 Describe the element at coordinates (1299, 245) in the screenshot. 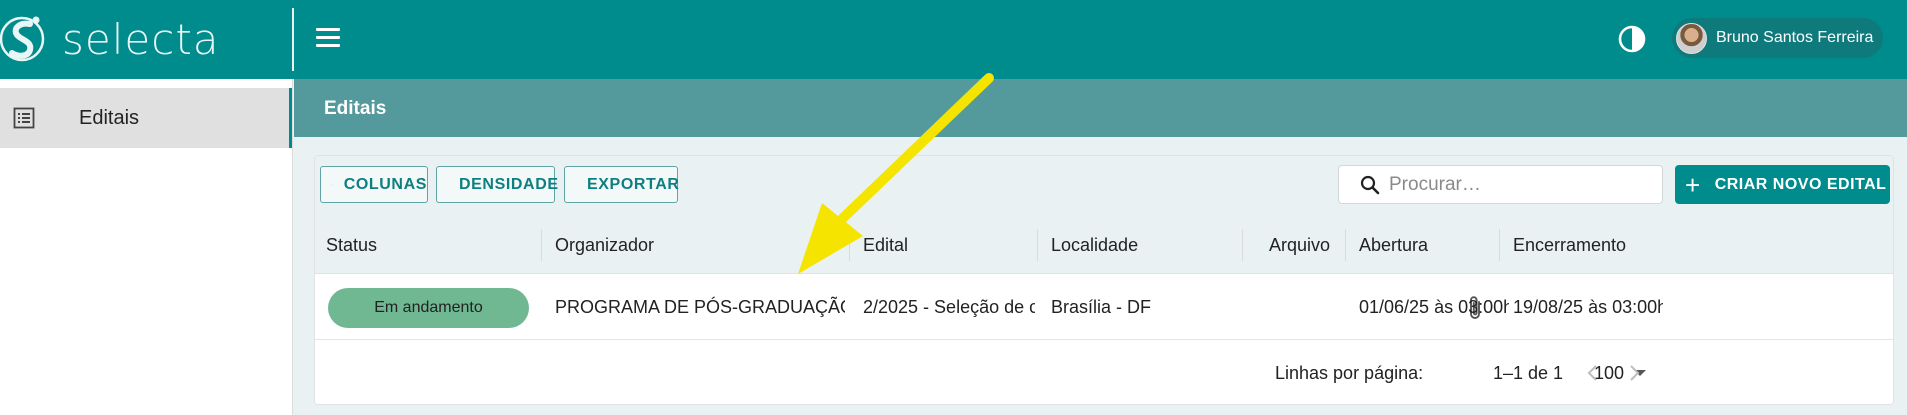

I see `column-header-arquivo: Arquivo` at that location.